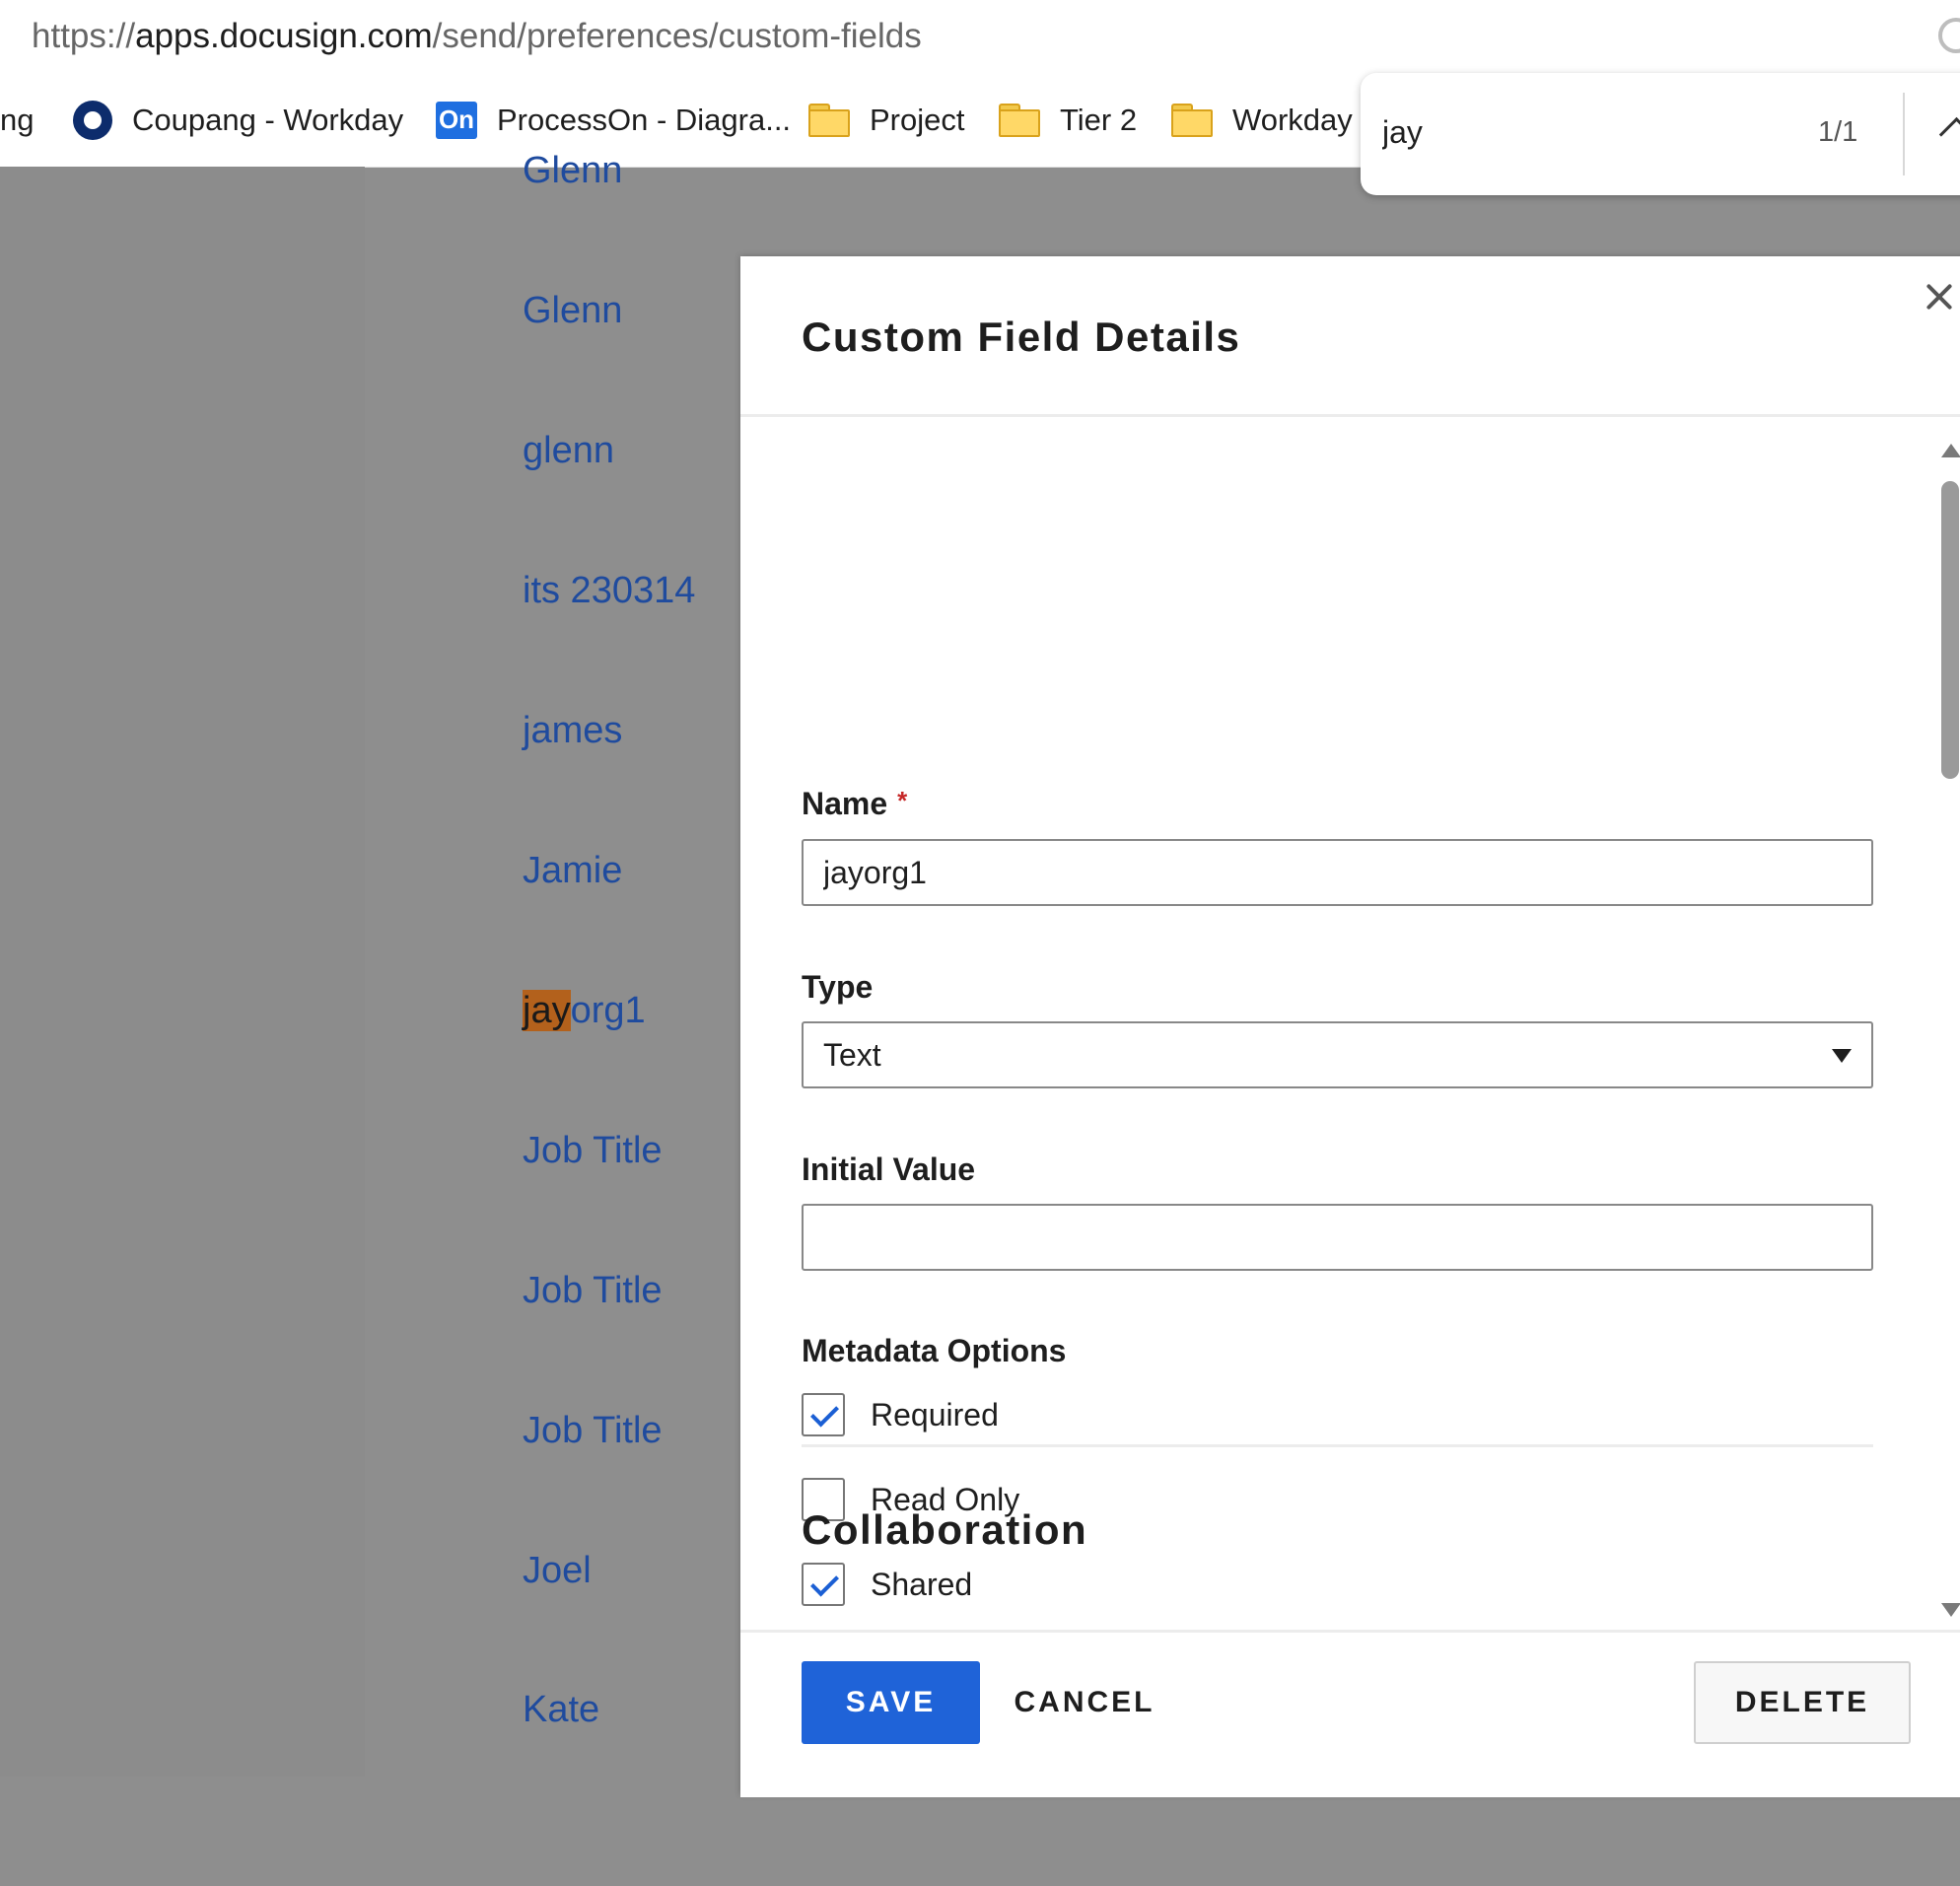 Image resolution: width=1960 pixels, height=1886 pixels. Describe the element at coordinates (917, 119) in the screenshot. I see `bookmark-label: Project` at that location.